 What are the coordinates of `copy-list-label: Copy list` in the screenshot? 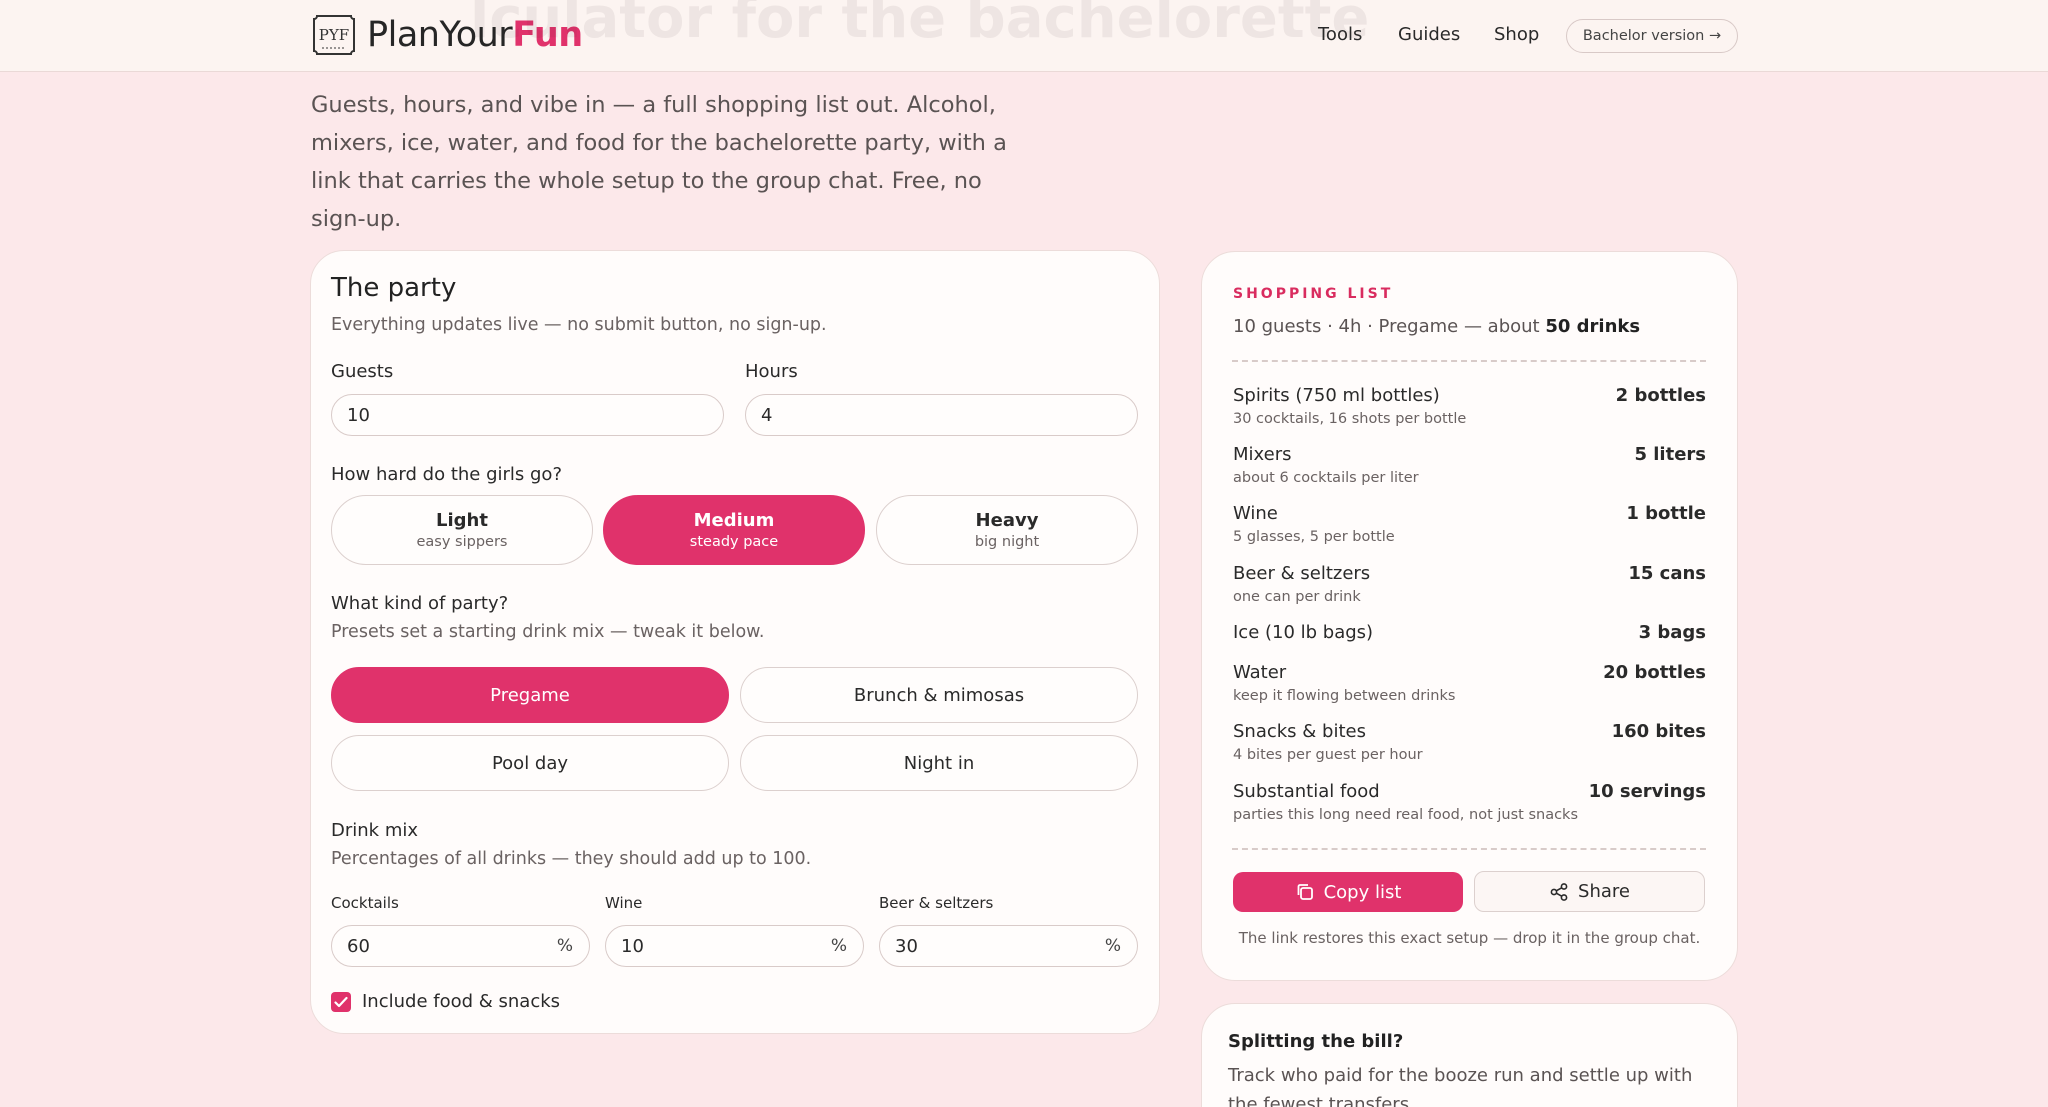 It's located at (1362, 892).